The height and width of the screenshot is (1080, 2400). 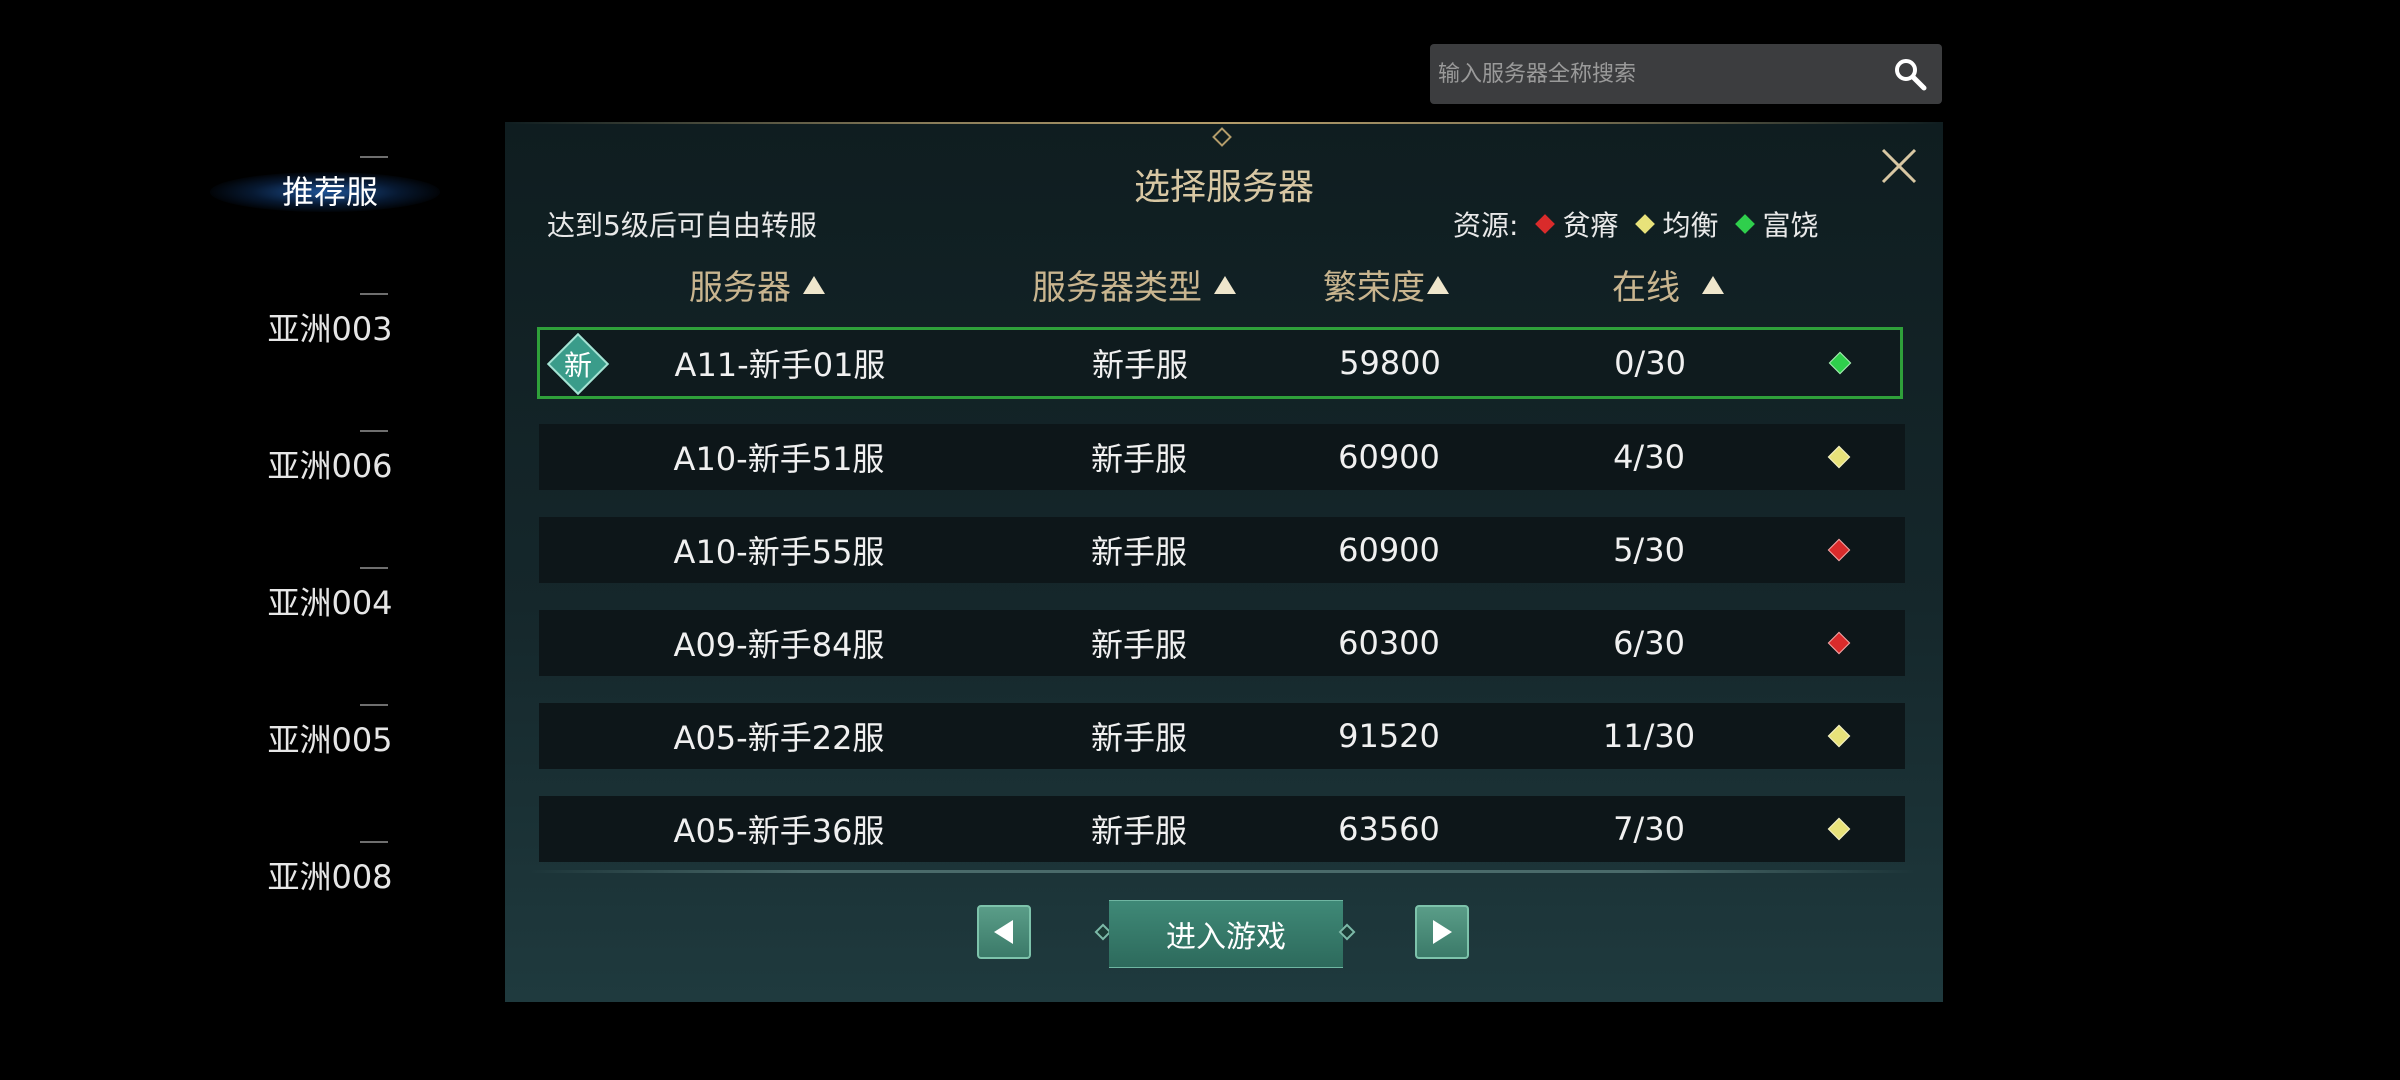 I want to click on server-name: A10-新手51服, so click(x=779, y=459).